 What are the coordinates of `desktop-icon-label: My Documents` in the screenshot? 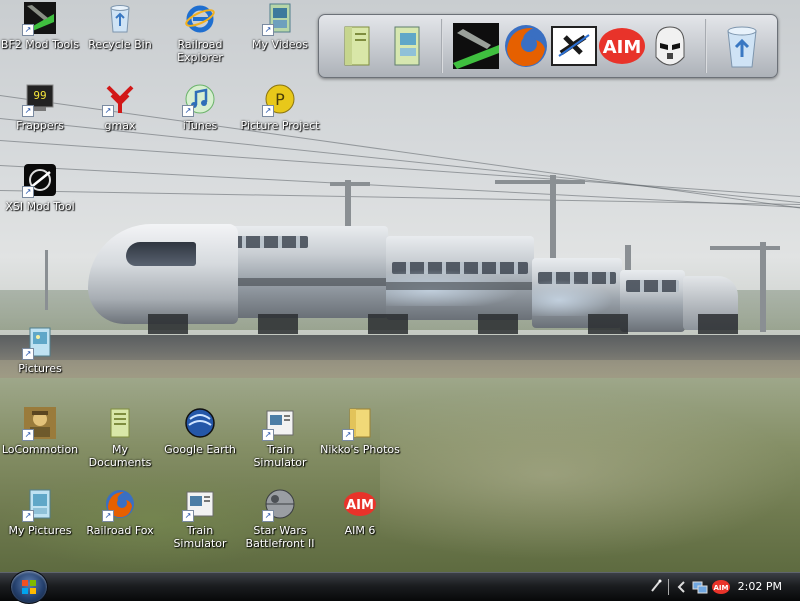 It's located at (120, 456).